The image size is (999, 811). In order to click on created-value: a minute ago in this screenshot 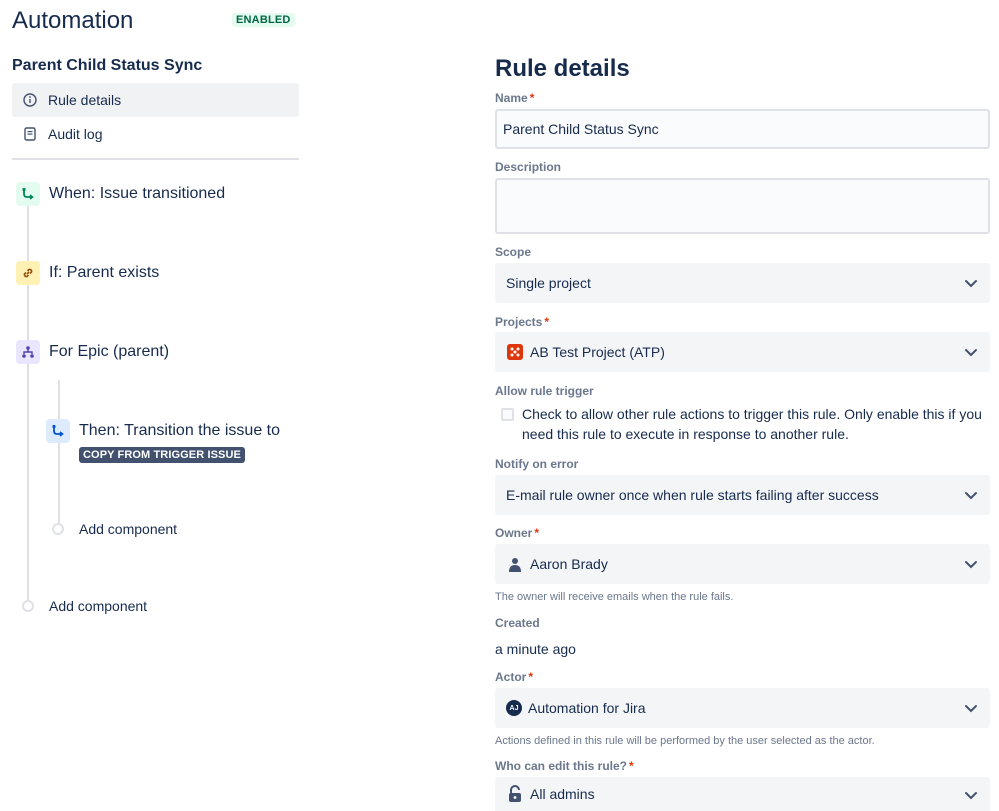, I will do `click(535, 649)`.